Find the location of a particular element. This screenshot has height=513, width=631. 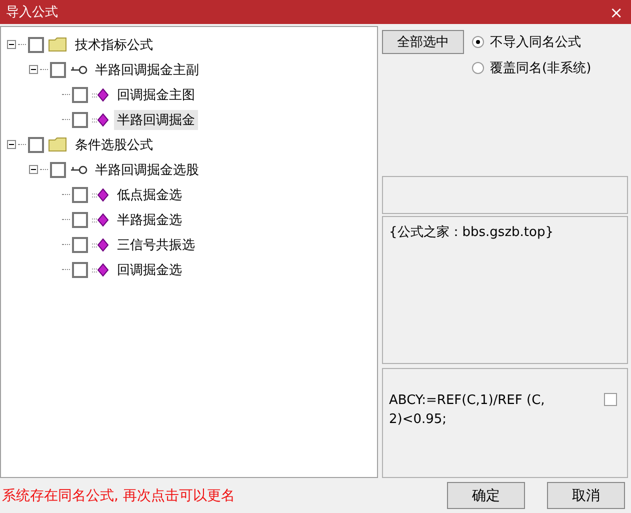

tree-item: 半路回调掘金主副 is located at coordinates (147, 70).